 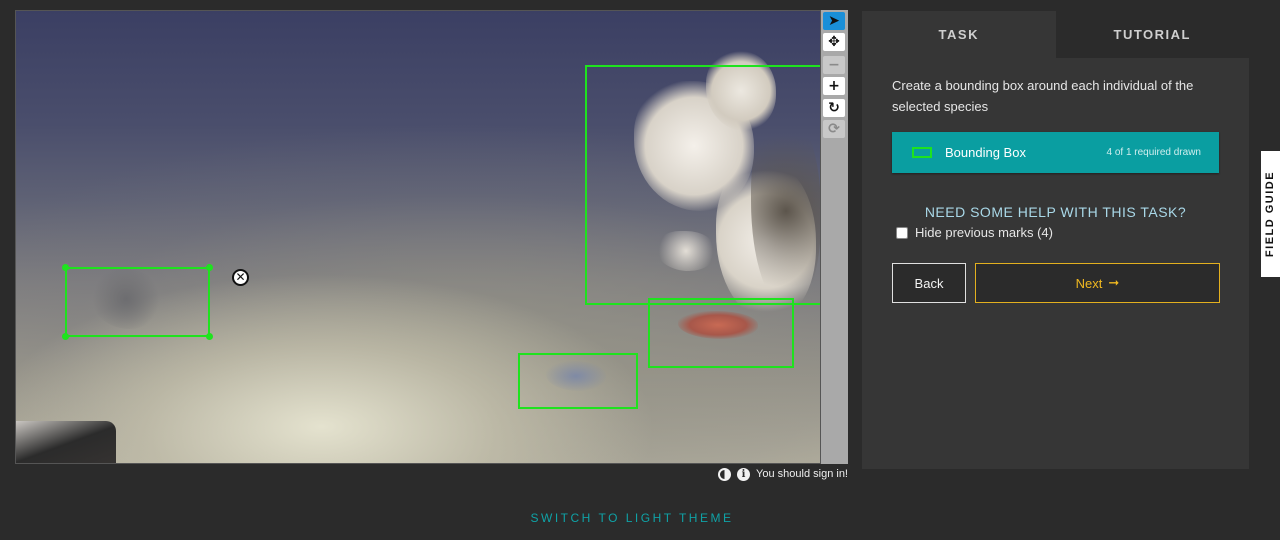 What do you see at coordinates (1055, 212) in the screenshot?
I see `help-link: NEED SOME HELP WITH THIS TASK?` at bounding box center [1055, 212].